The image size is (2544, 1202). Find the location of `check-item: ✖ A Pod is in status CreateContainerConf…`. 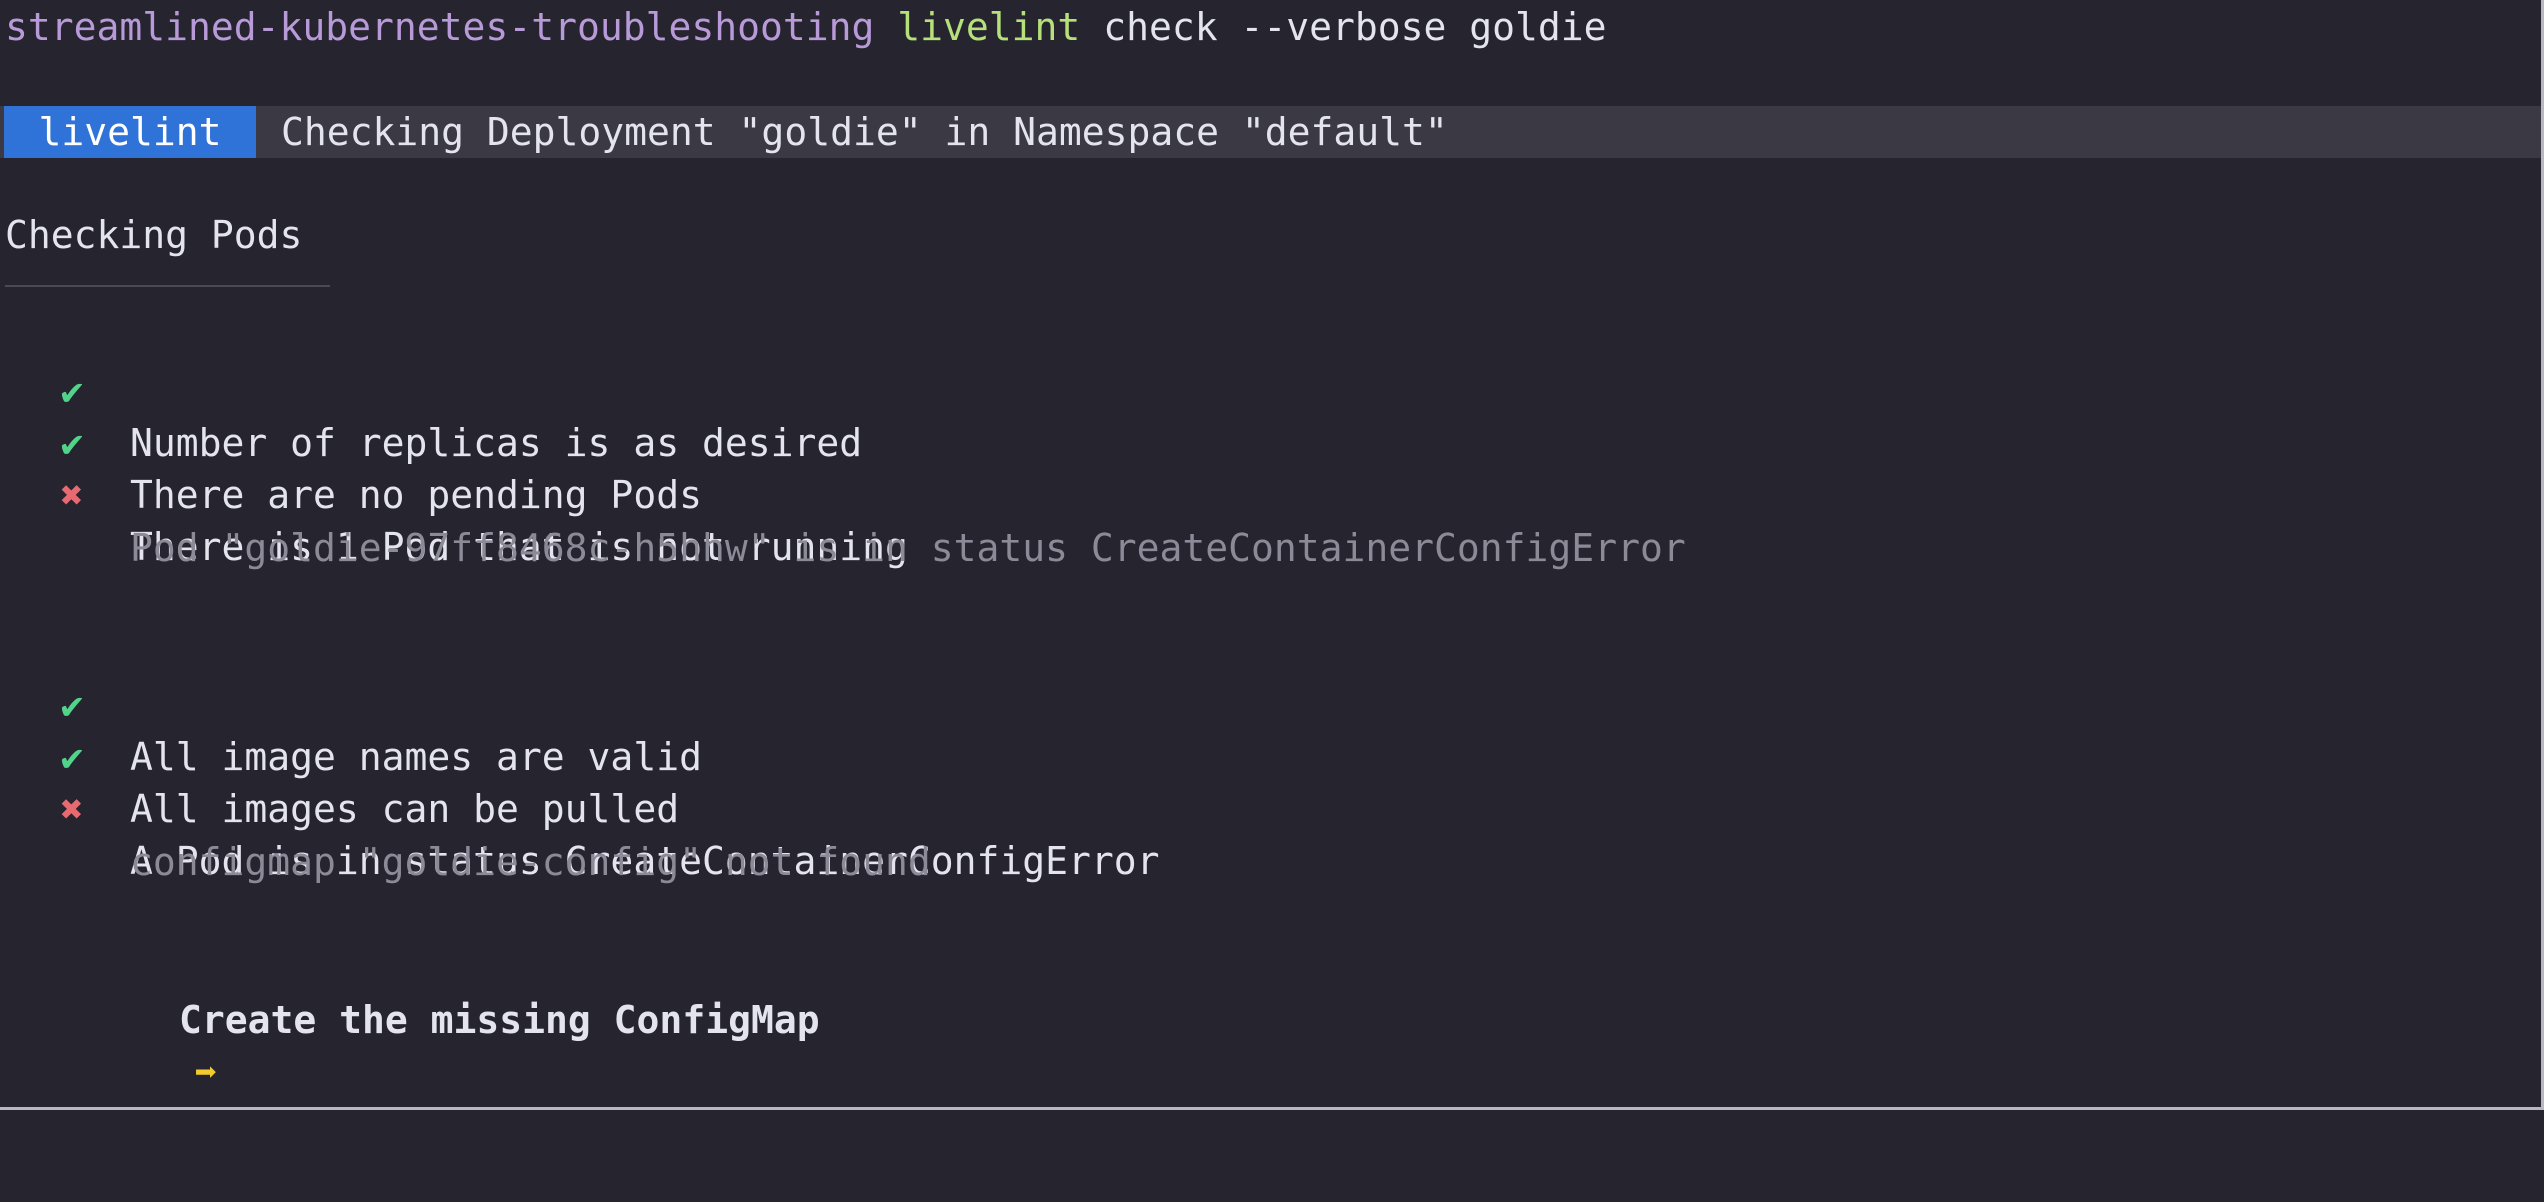

check-item: ✖ A Pod is in status CreateContainerConf… is located at coordinates (580, 807).